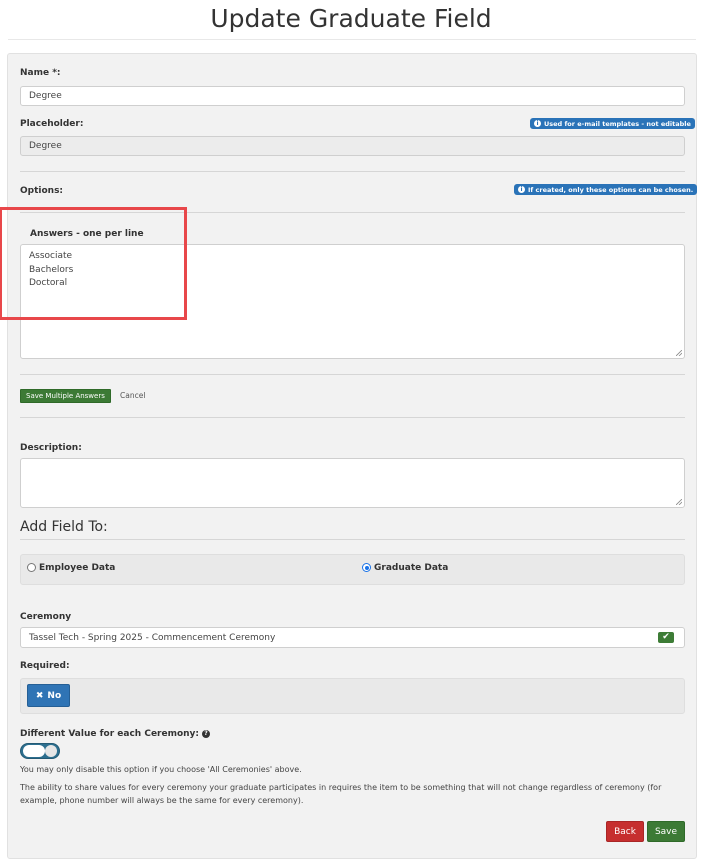 The width and height of the screenshot is (702, 860). Describe the element at coordinates (45, 666) in the screenshot. I see `required-label: Required:` at that location.